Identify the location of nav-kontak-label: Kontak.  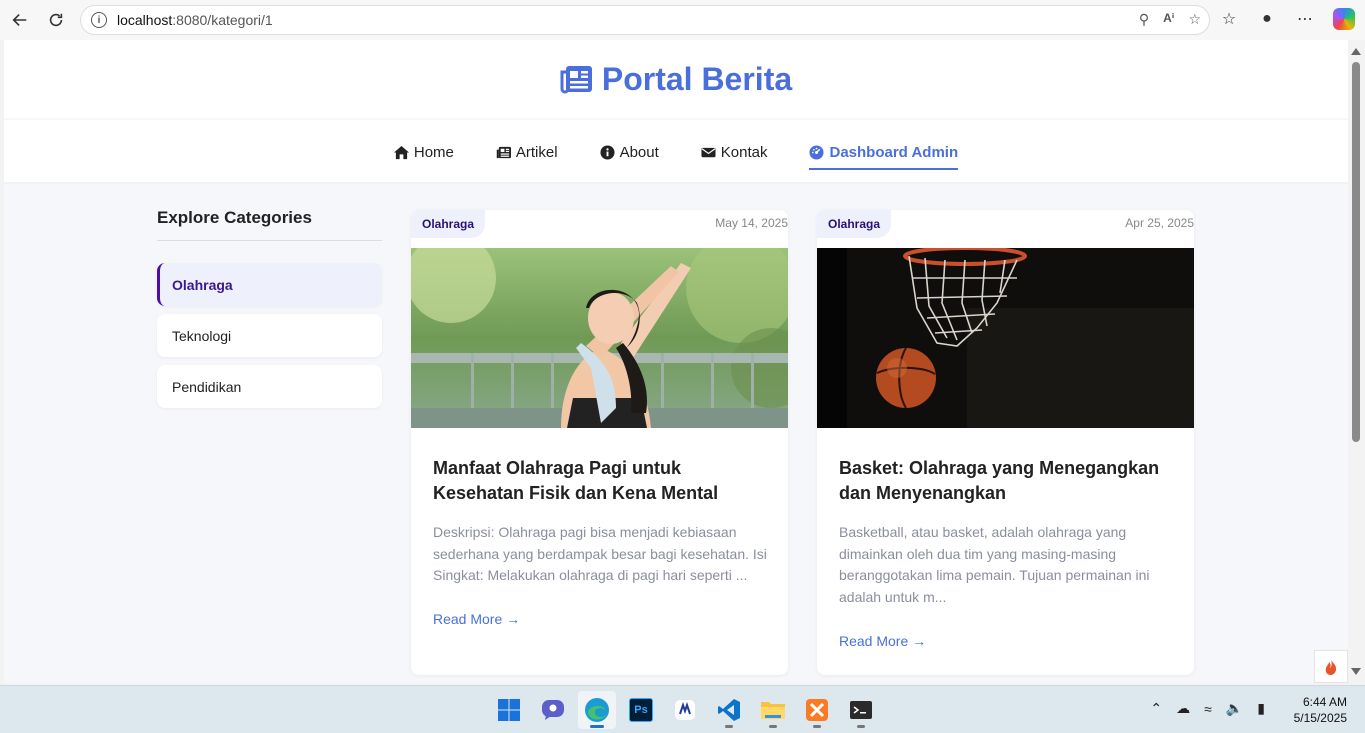
(744, 152).